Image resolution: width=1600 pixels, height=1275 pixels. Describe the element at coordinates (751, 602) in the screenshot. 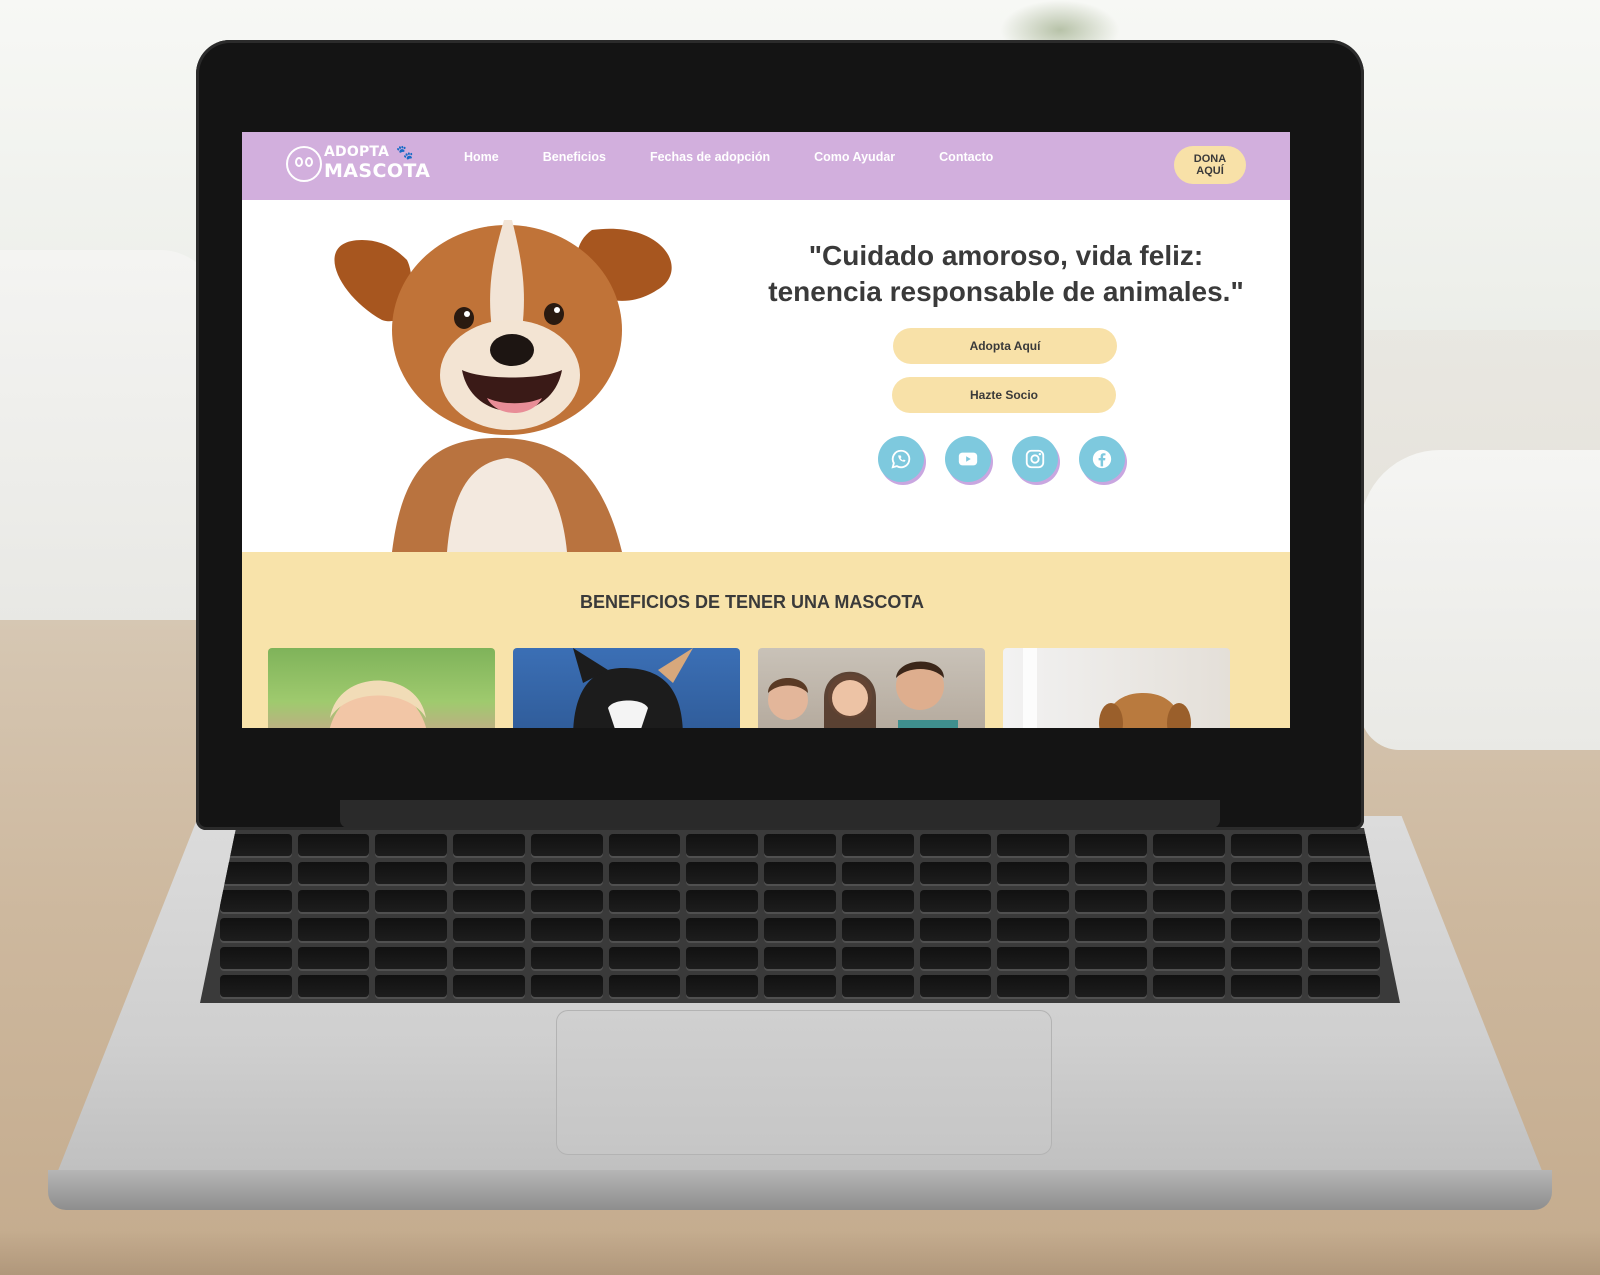

I see `benefits-title: BENEFICIOS DE TENER UNA MASCOTA` at that location.